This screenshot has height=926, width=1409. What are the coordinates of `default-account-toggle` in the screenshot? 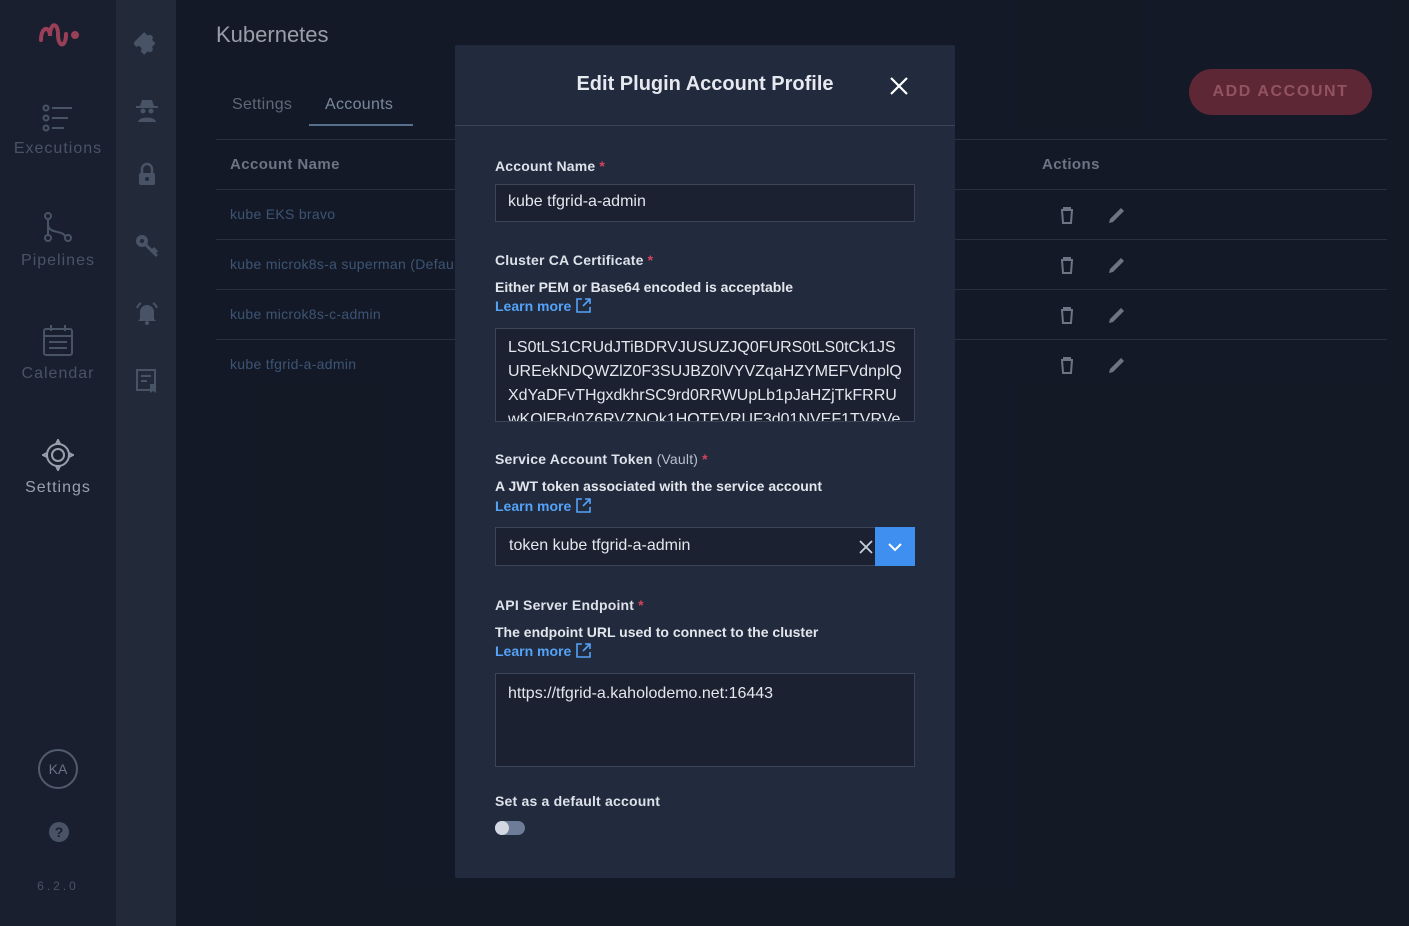 It's located at (510, 828).